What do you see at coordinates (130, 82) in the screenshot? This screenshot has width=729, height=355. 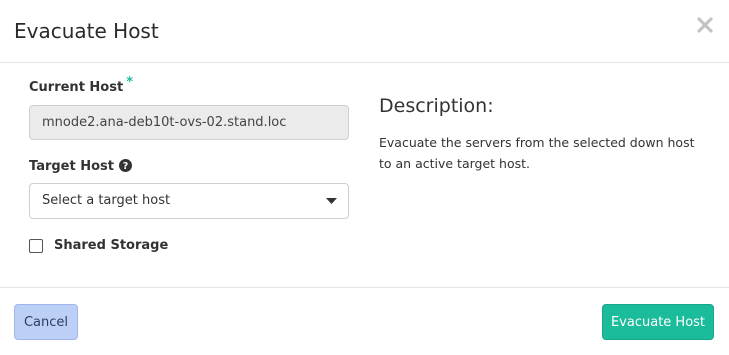 I see `required-marker: *` at bounding box center [130, 82].